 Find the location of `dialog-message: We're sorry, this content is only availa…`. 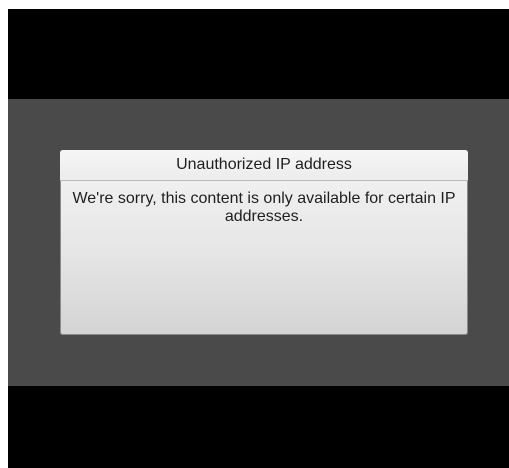

dialog-message: We're sorry, this content is only availa… is located at coordinates (264, 207).